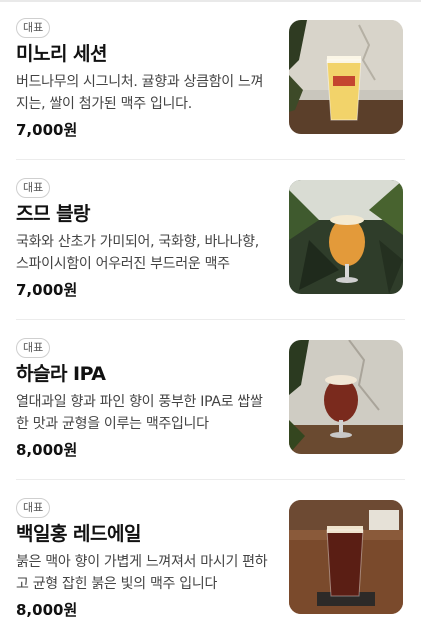  I want to click on menu-item-name: 미노리 세션, so click(62, 54).